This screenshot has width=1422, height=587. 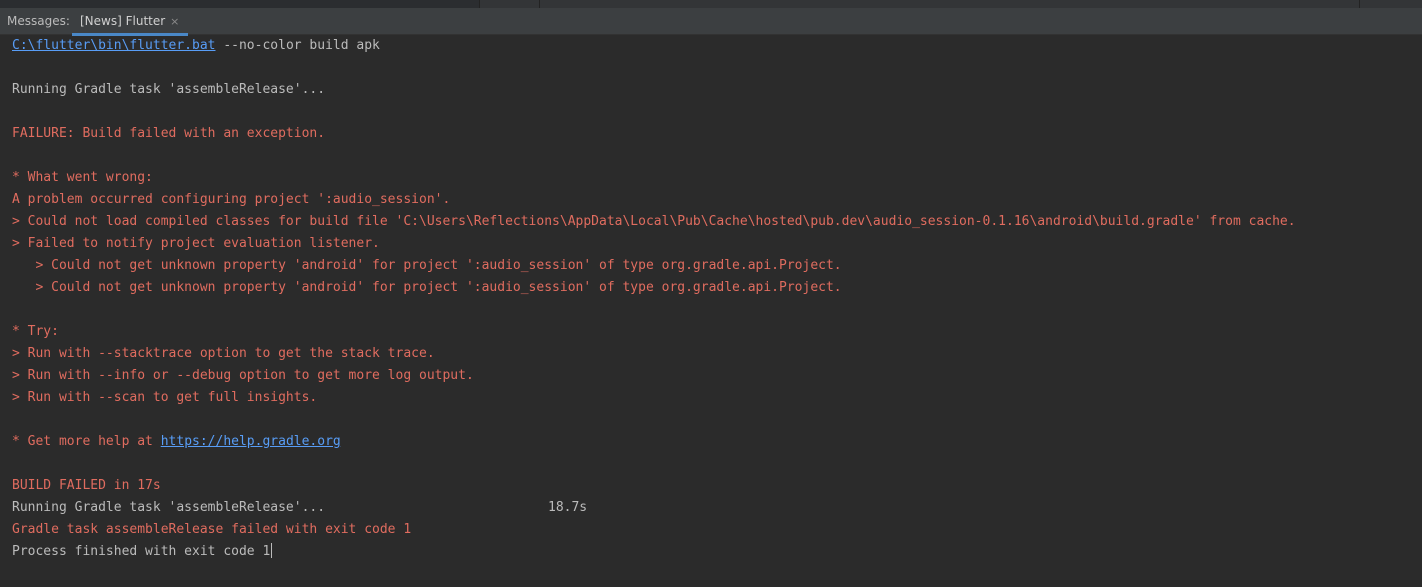 What do you see at coordinates (297, 45) in the screenshot?
I see `command-args: --no-color build apk` at bounding box center [297, 45].